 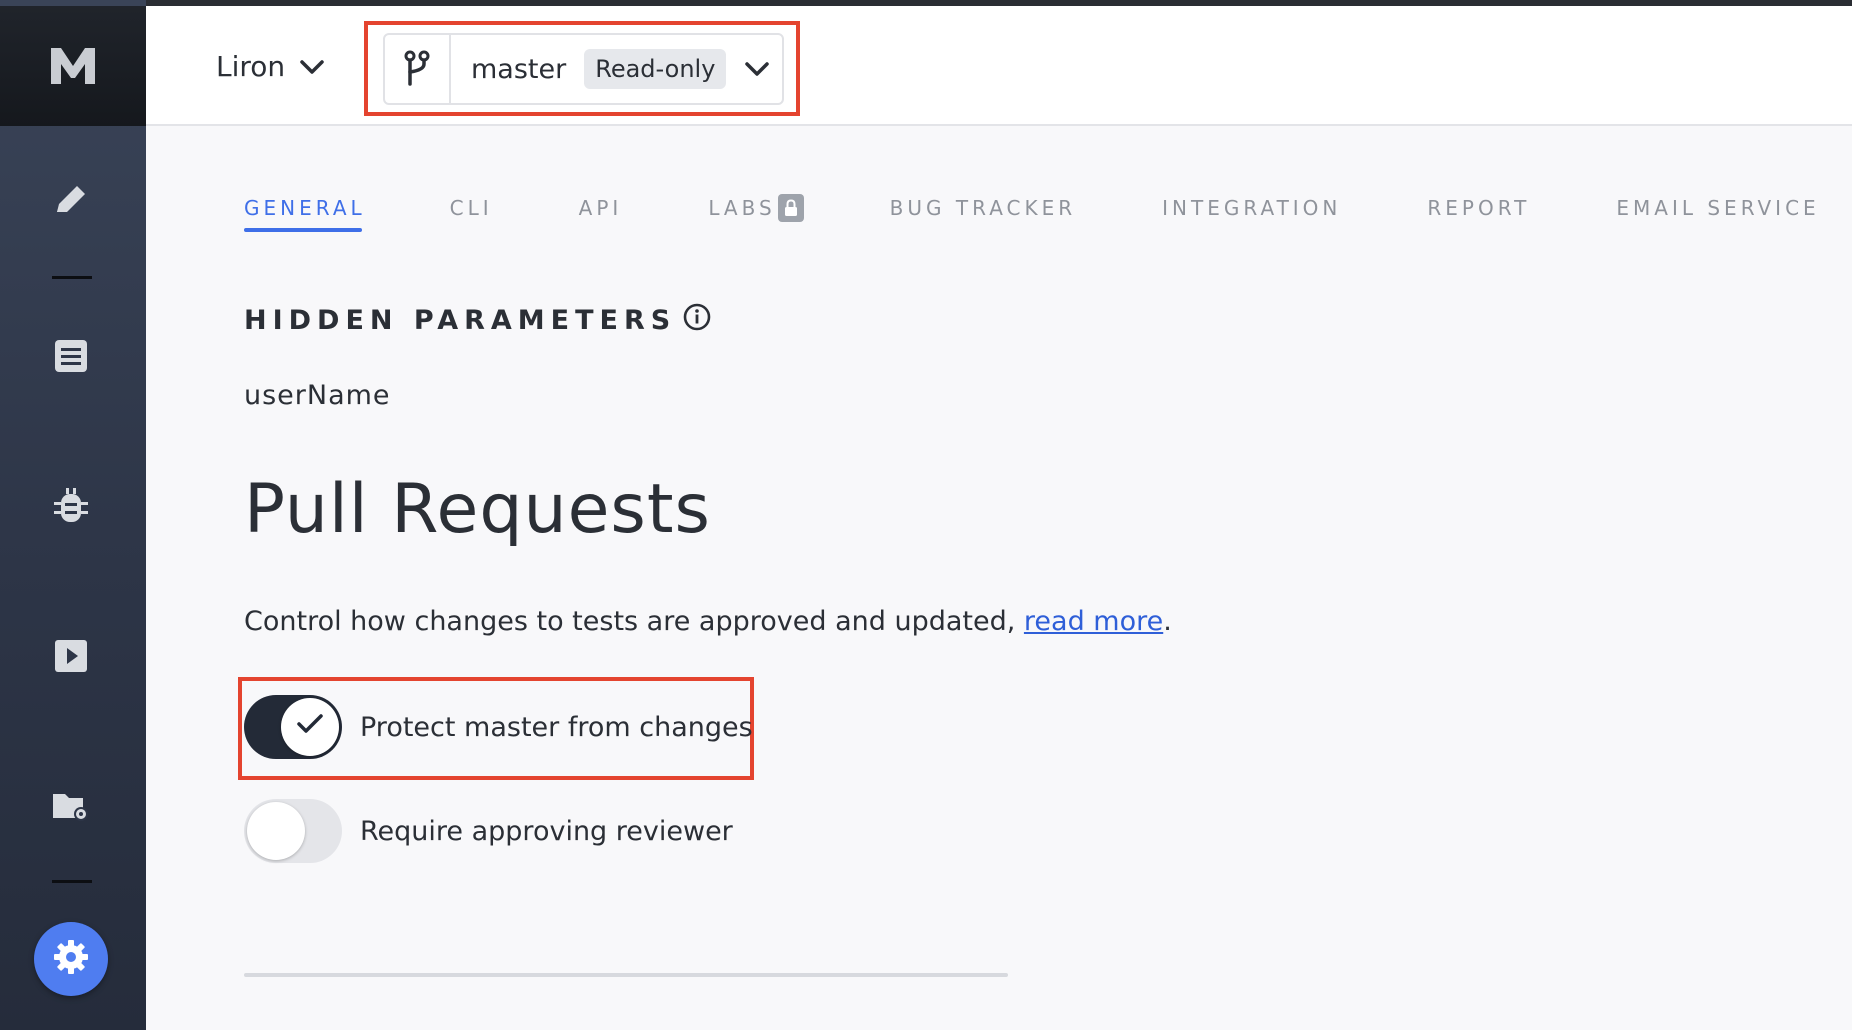 What do you see at coordinates (601, 208) in the screenshot?
I see `tab-api: API` at bounding box center [601, 208].